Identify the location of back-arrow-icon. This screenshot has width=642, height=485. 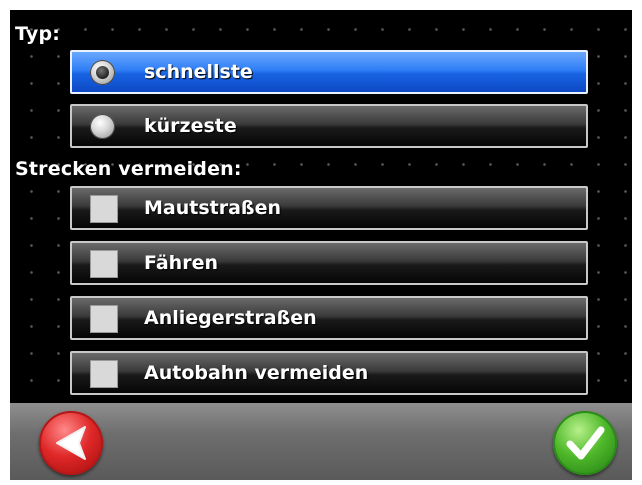
(71, 443).